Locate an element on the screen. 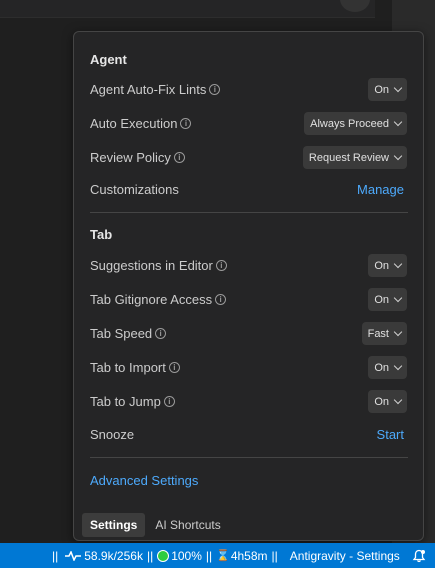 This screenshot has height=568, width=435. quota-item: 100% is located at coordinates (179, 556).